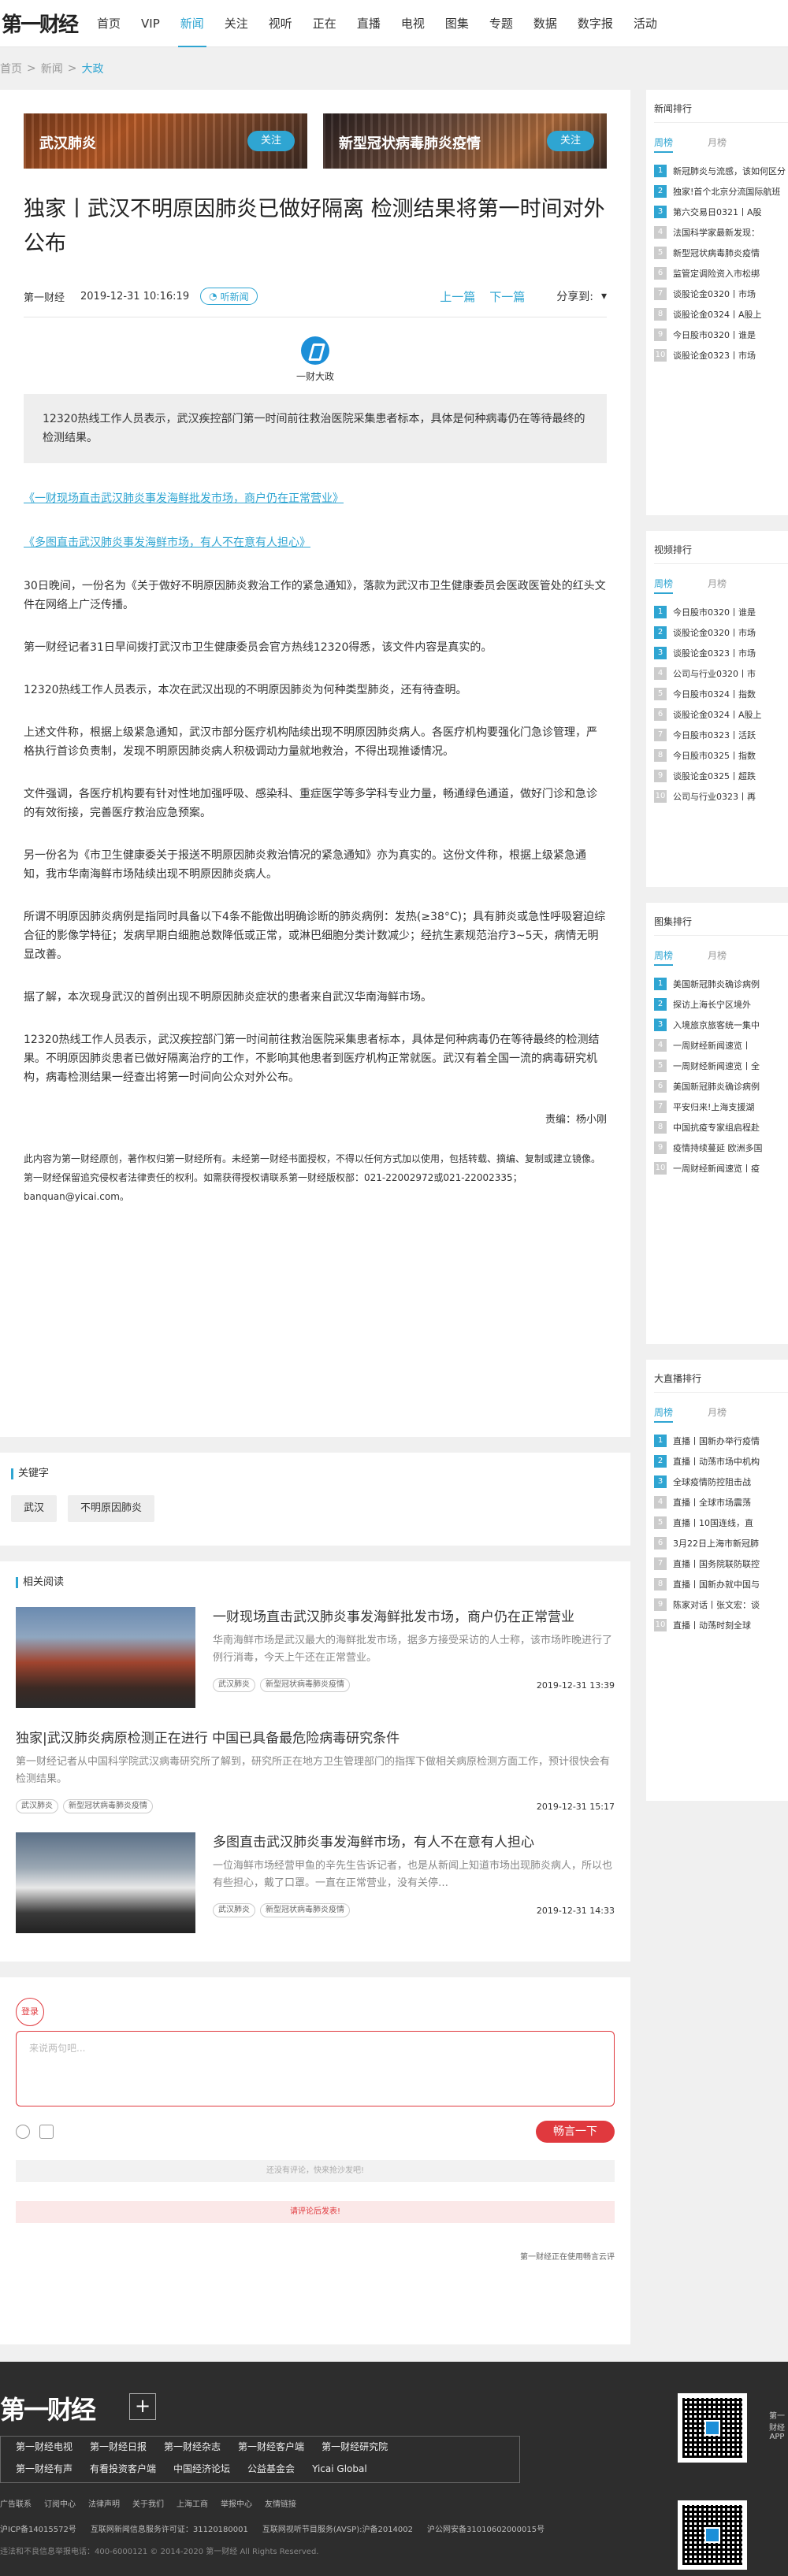  What do you see at coordinates (414, 1842) in the screenshot?
I see `related-article-headline: 多图直击武汉肺炎事发海鲜市场，有人不在意有人担心` at bounding box center [414, 1842].